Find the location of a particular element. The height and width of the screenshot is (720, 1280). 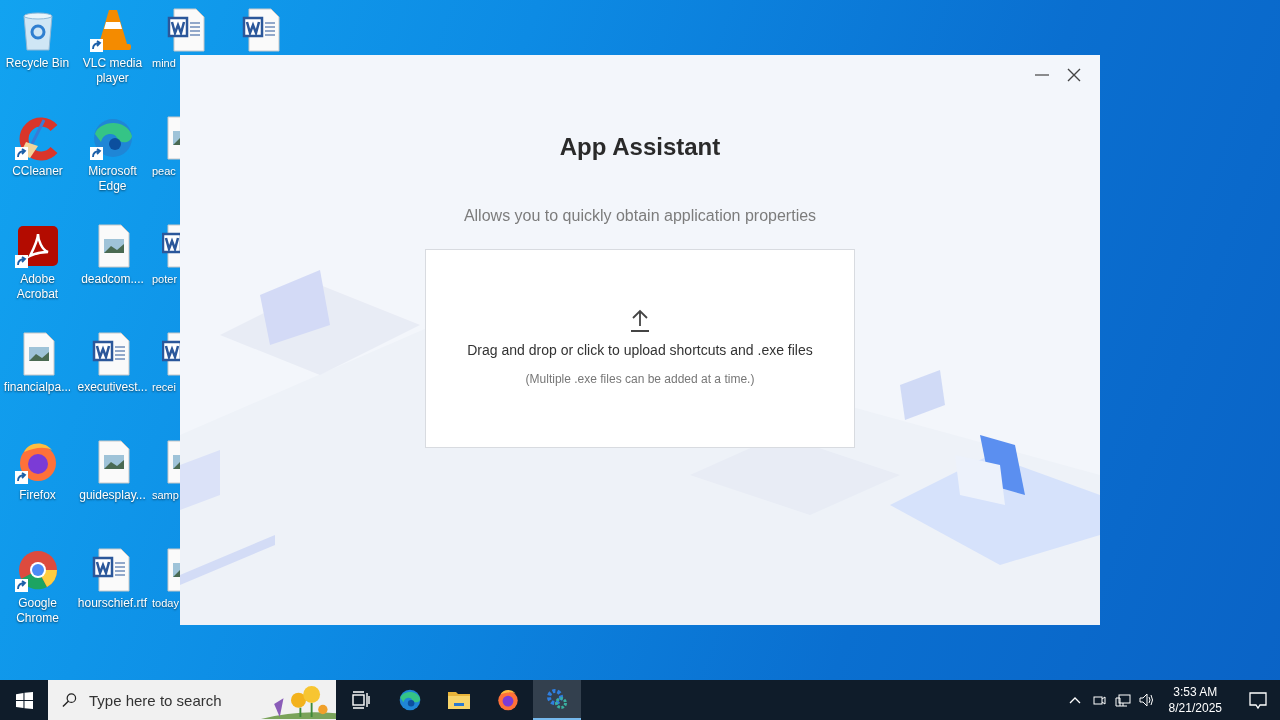

desktop-icon-label: hourschief.rtf is located at coordinates (112, 603).